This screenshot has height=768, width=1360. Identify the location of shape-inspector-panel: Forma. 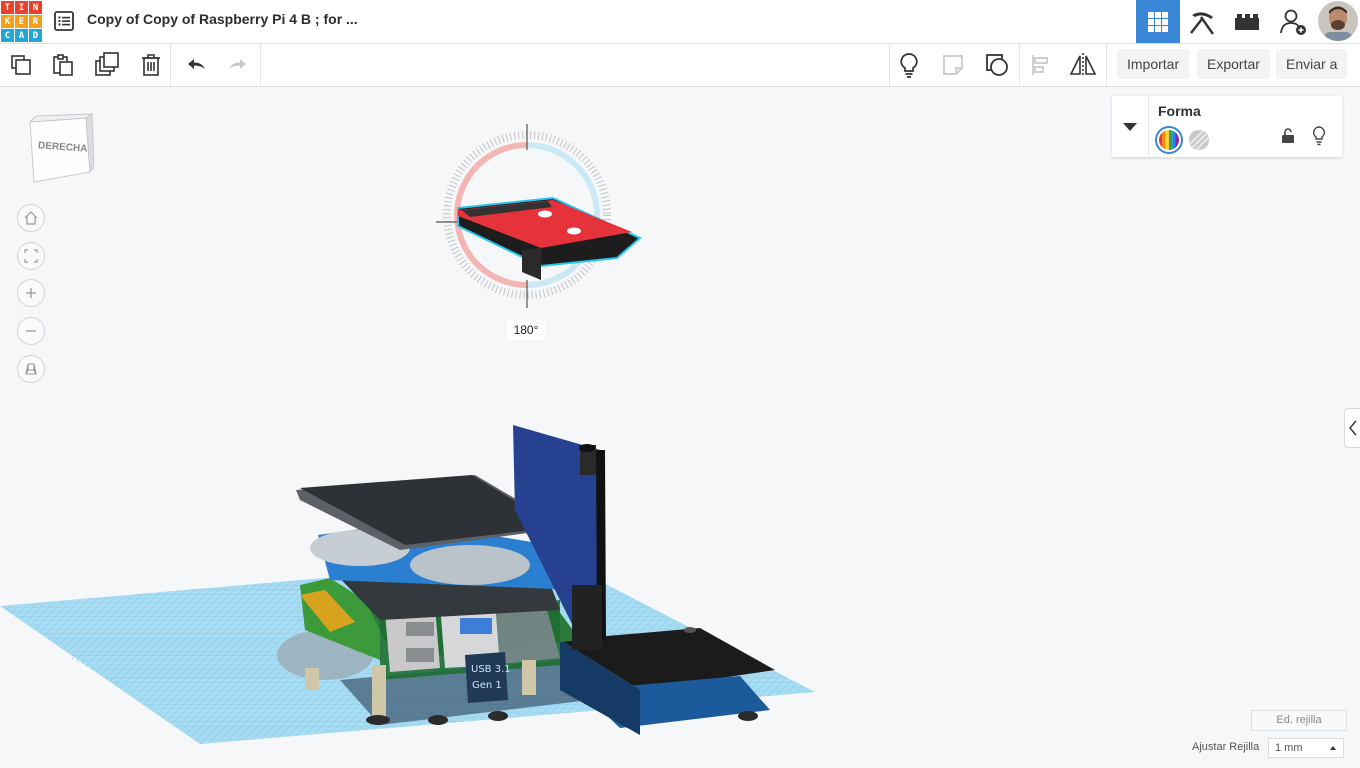
(1227, 126).